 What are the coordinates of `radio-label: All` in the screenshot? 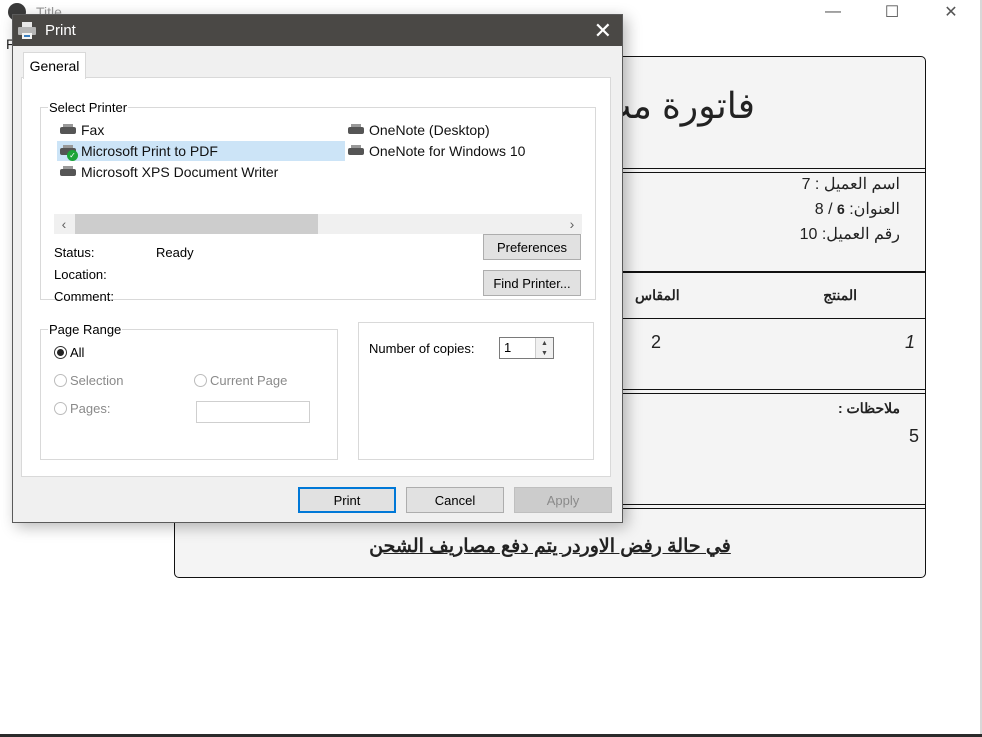 It's located at (77, 352).